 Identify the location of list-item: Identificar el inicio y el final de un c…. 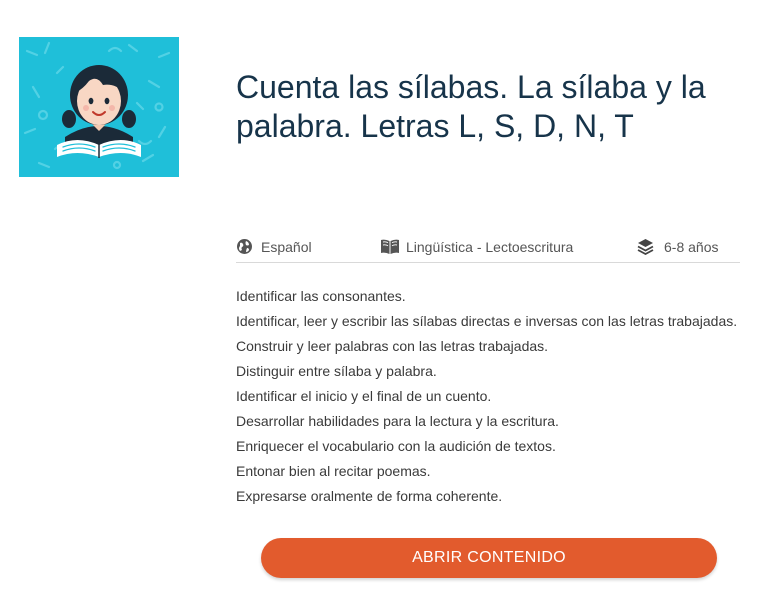
(364, 396).